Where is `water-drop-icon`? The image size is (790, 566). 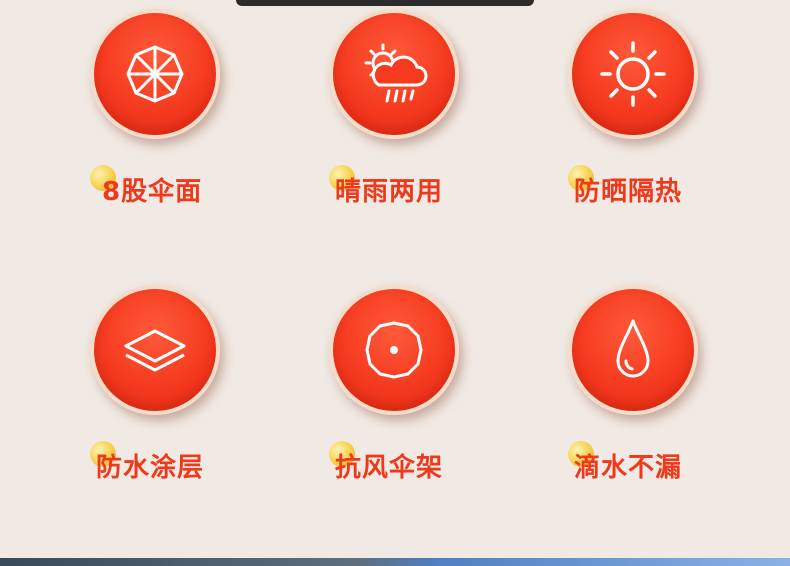
water-drop-icon is located at coordinates (633, 348).